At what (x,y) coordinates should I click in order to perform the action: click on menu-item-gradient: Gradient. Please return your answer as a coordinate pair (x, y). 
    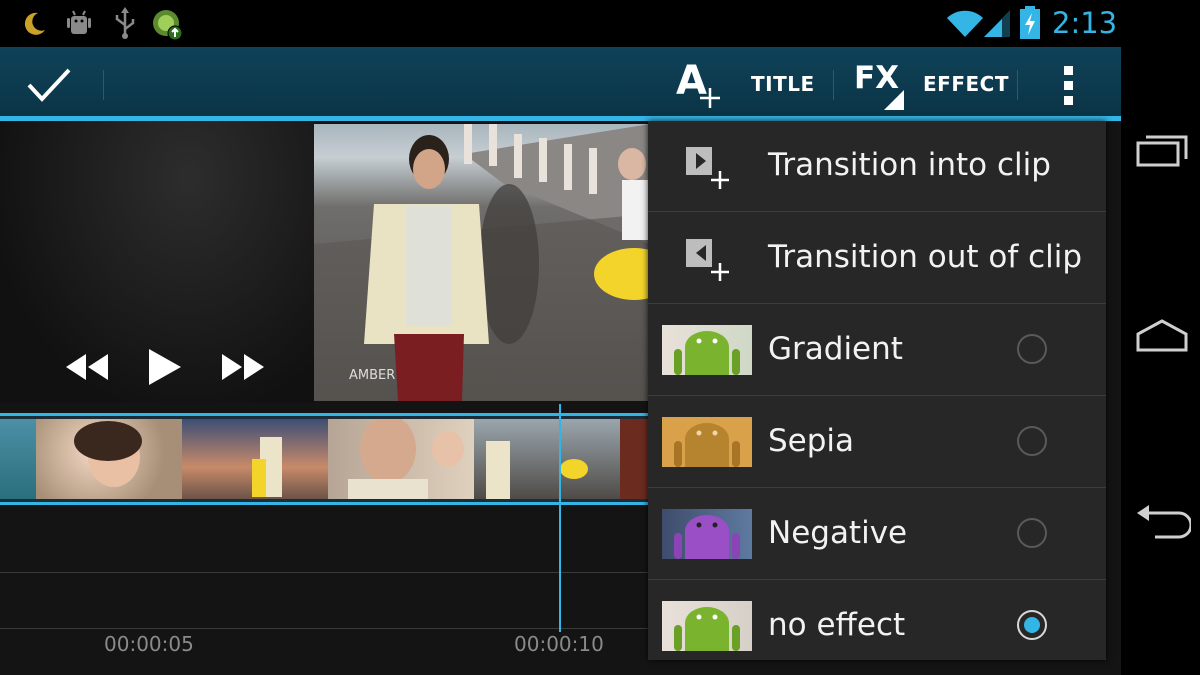
    Looking at the image, I should click on (877, 350).